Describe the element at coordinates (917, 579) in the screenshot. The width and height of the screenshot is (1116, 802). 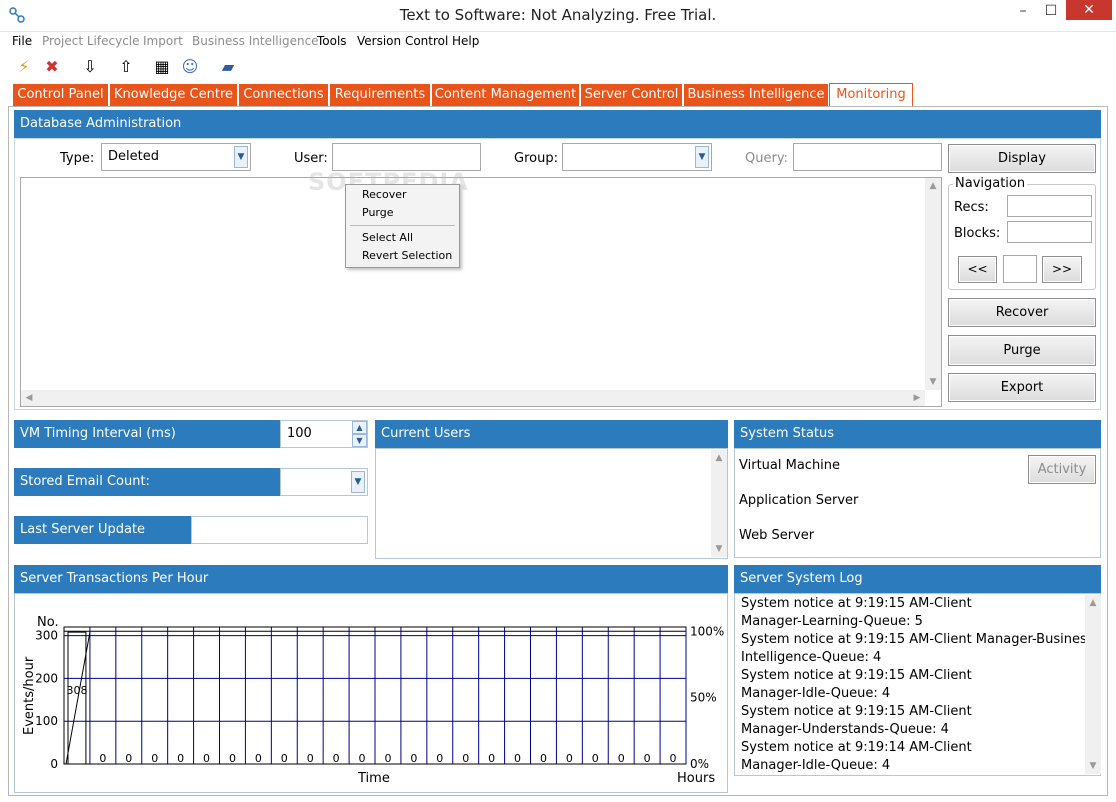
I see `log-header: Server System Log` at that location.